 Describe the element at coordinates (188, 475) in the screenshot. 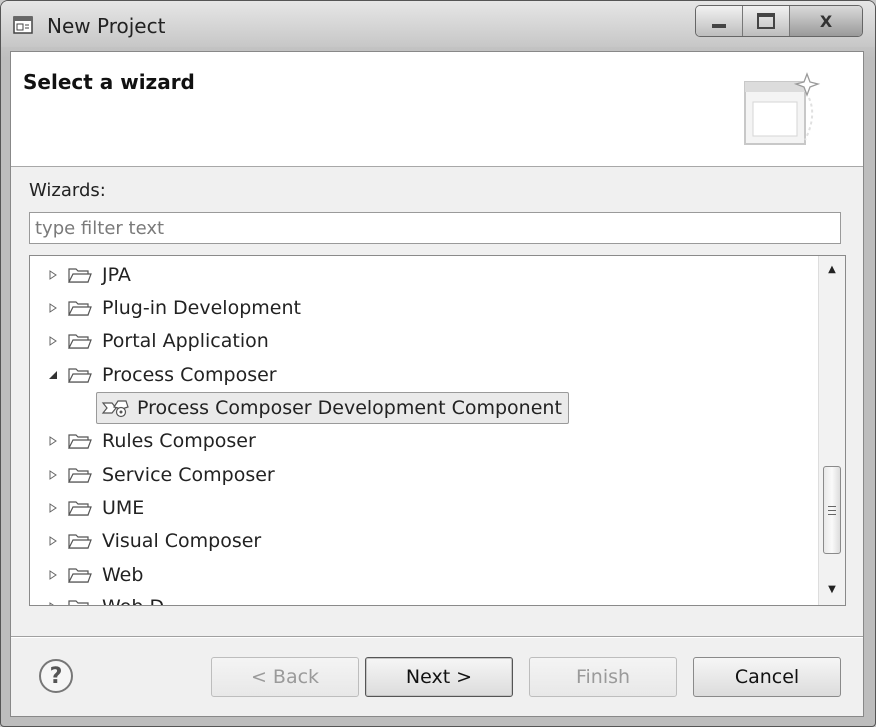

I see `tree-item-label: Service Composer` at that location.